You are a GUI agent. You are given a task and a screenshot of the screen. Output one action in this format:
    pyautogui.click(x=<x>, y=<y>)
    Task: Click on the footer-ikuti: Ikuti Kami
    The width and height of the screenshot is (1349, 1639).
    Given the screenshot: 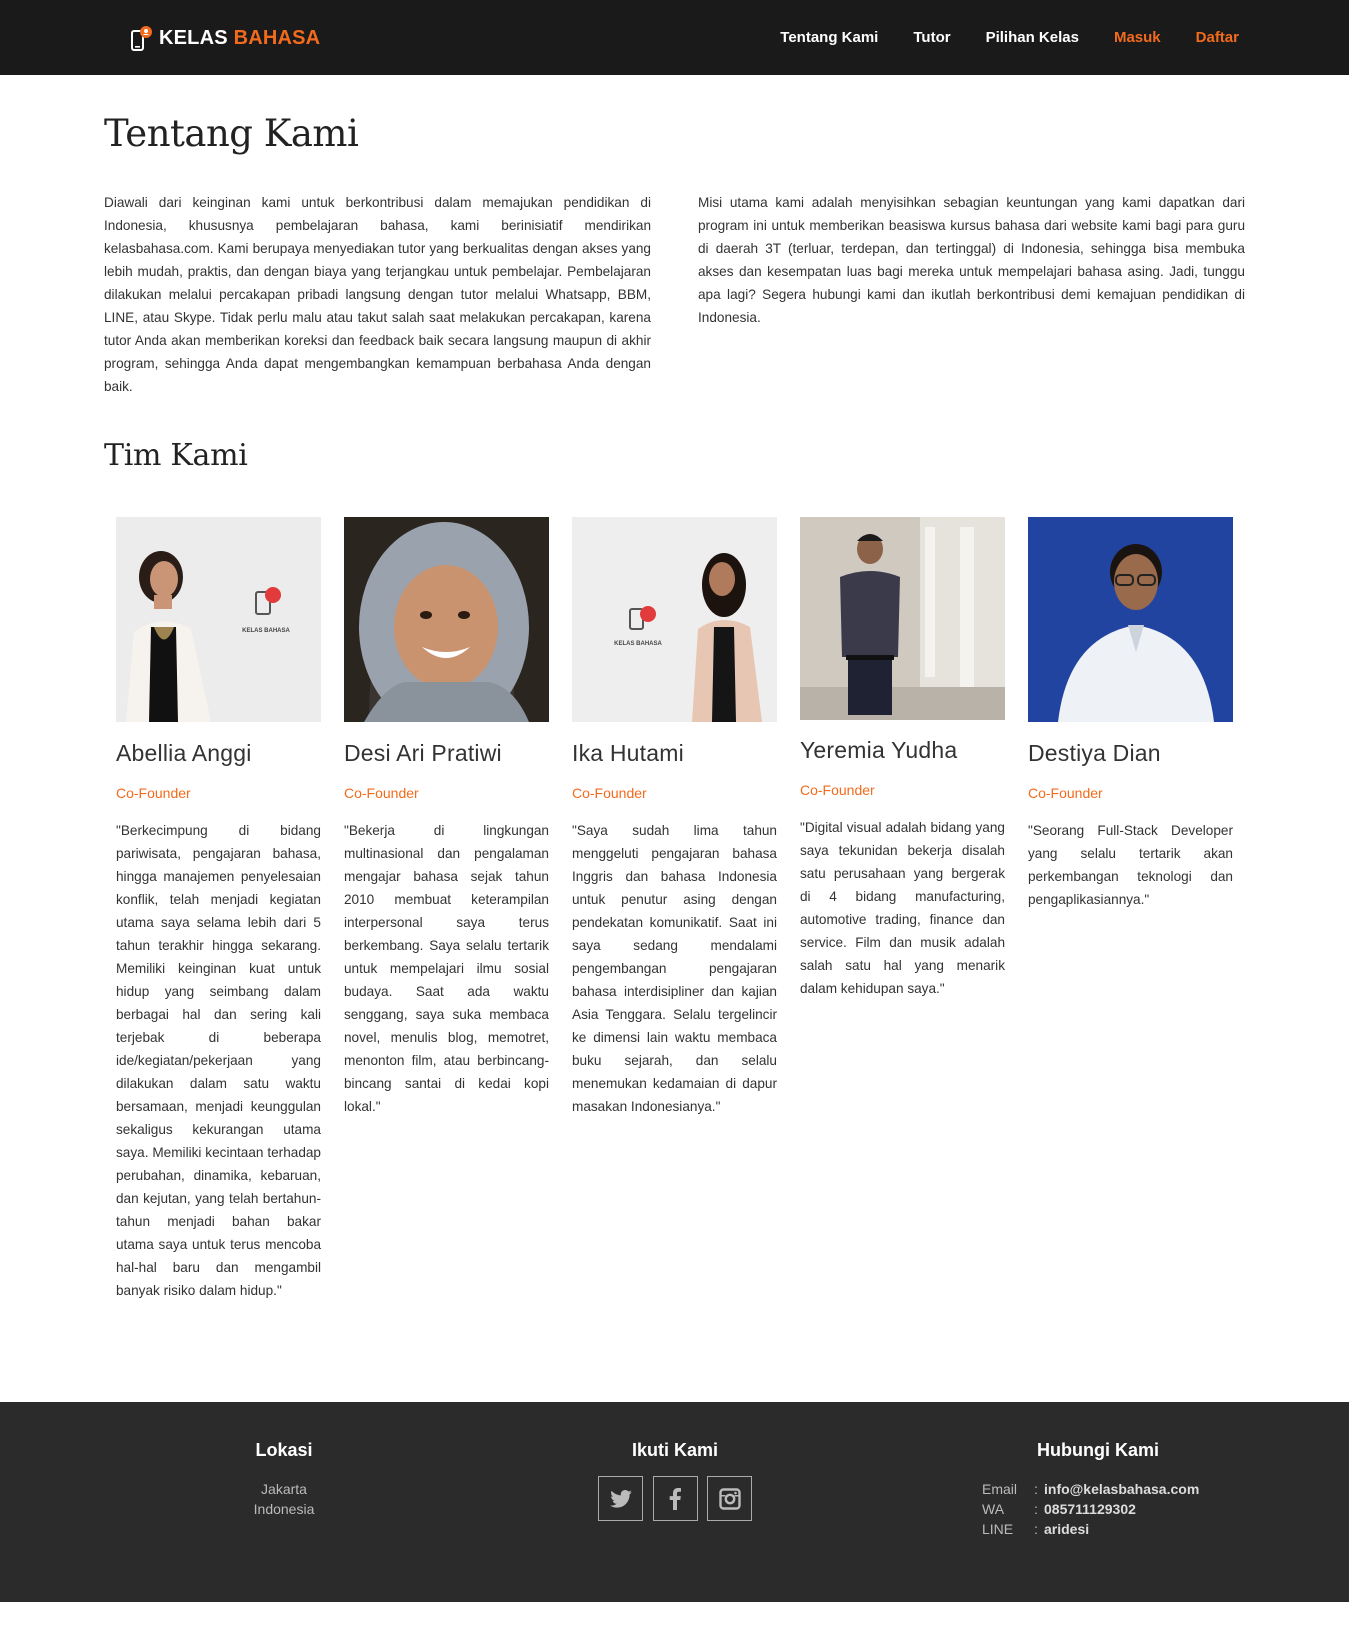 What is the action you would take?
    pyautogui.click(x=675, y=1480)
    